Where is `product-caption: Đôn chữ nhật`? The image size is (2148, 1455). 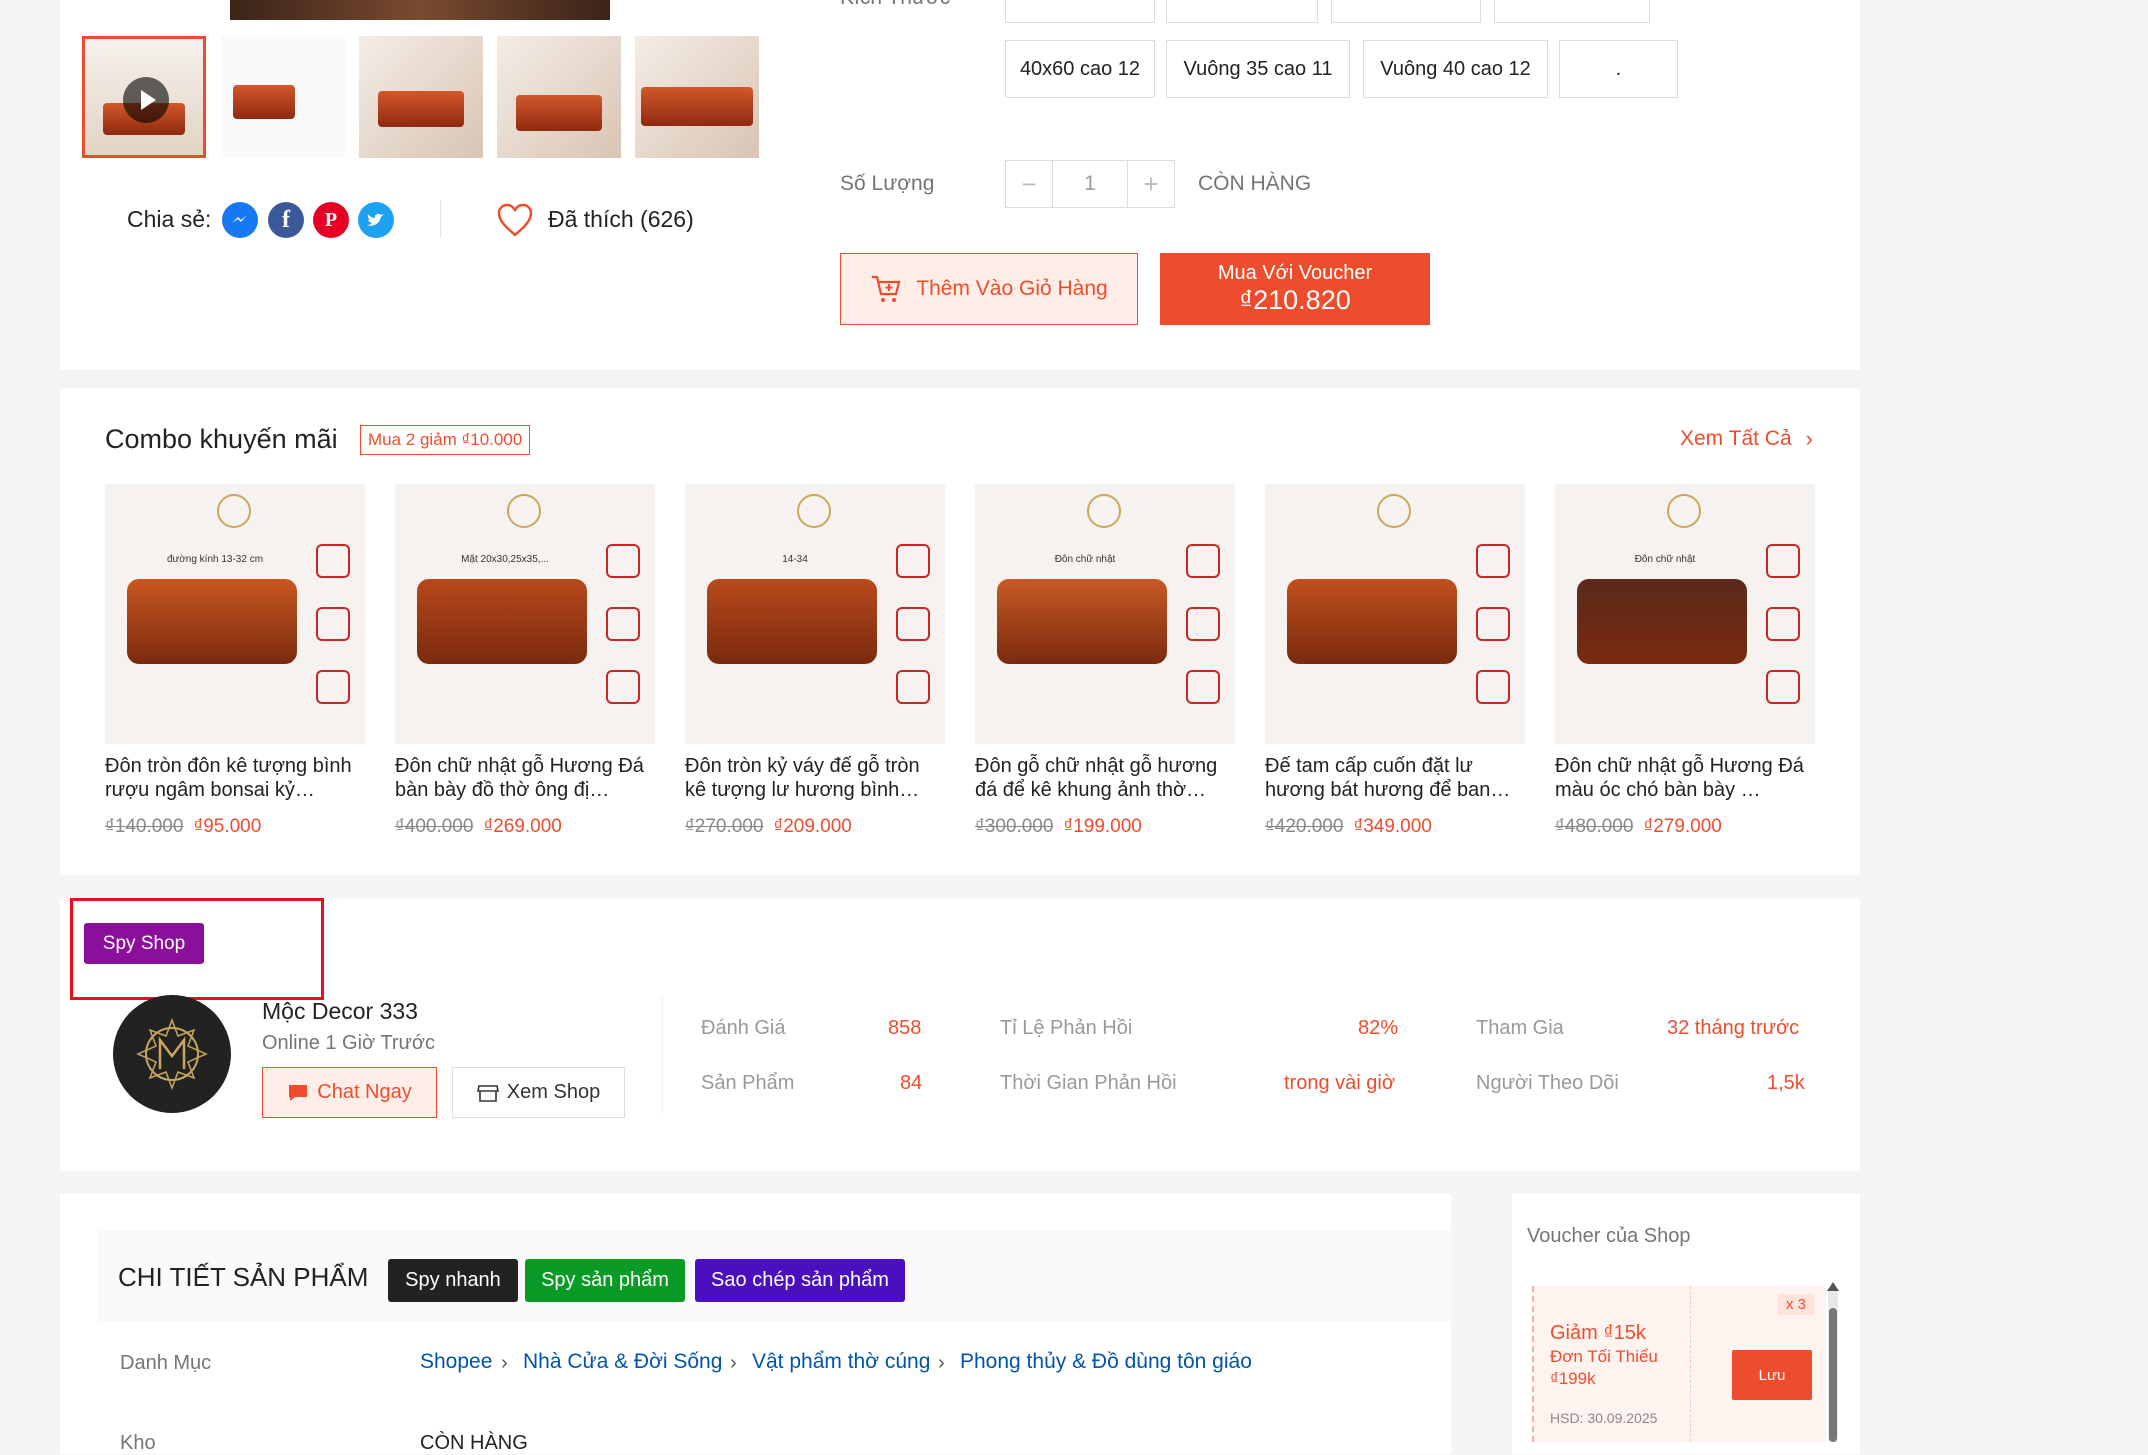 product-caption: Đôn chữ nhật is located at coordinates (1085, 559).